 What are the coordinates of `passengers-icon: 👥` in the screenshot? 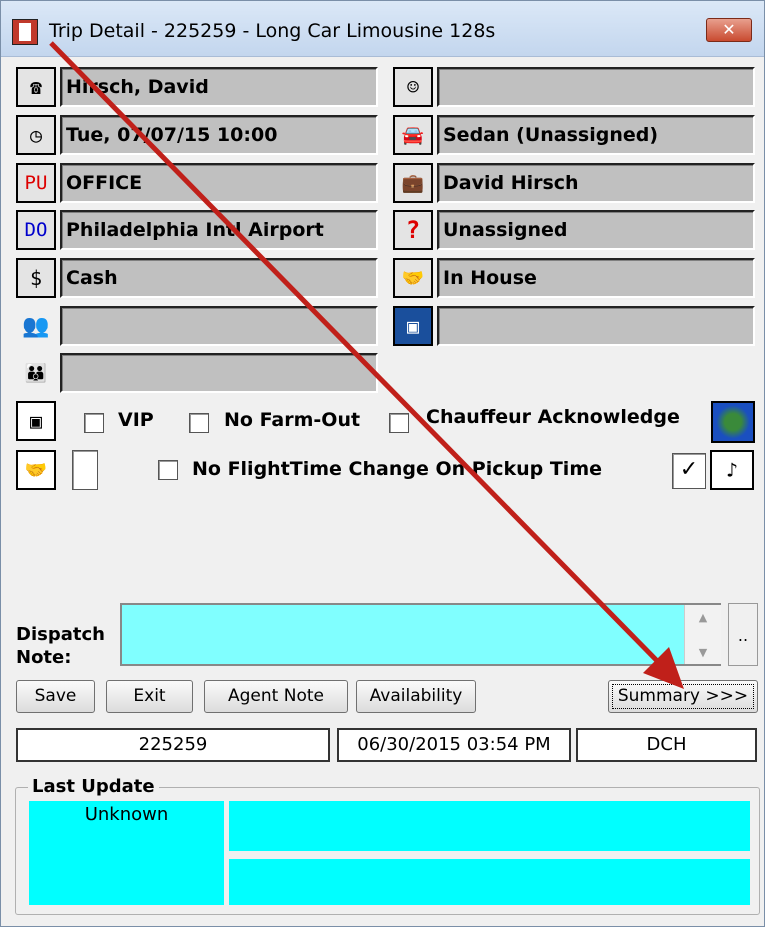 It's located at (36, 326).